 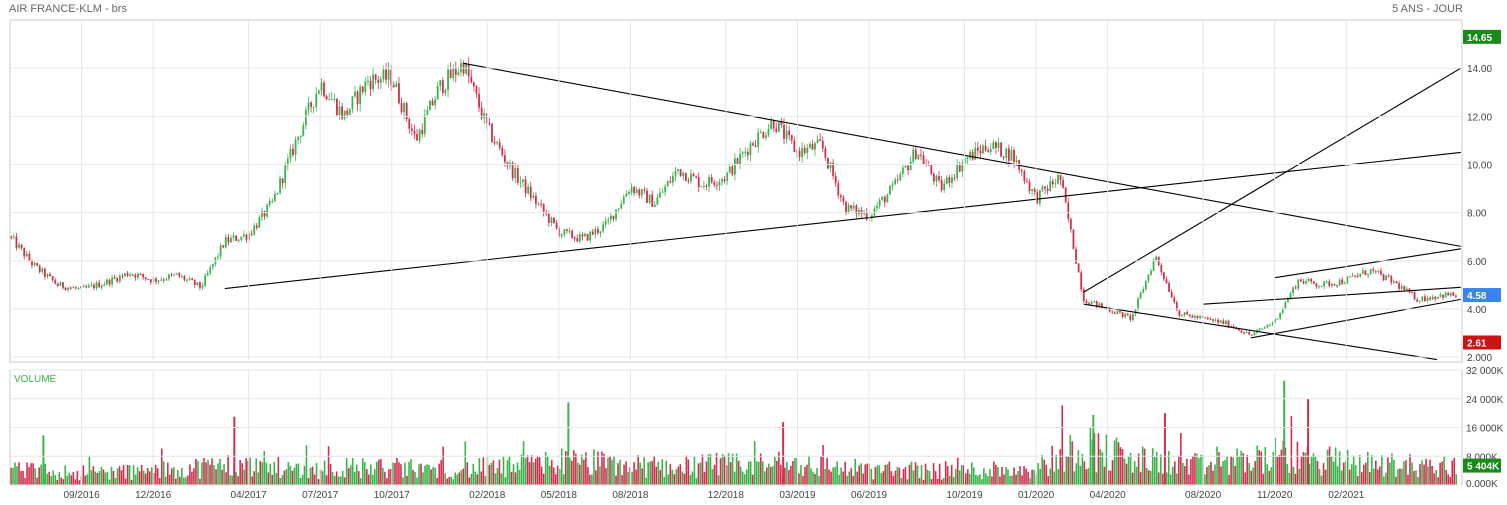 I want to click on x-tick-label: 03/2019, so click(x=797, y=495).